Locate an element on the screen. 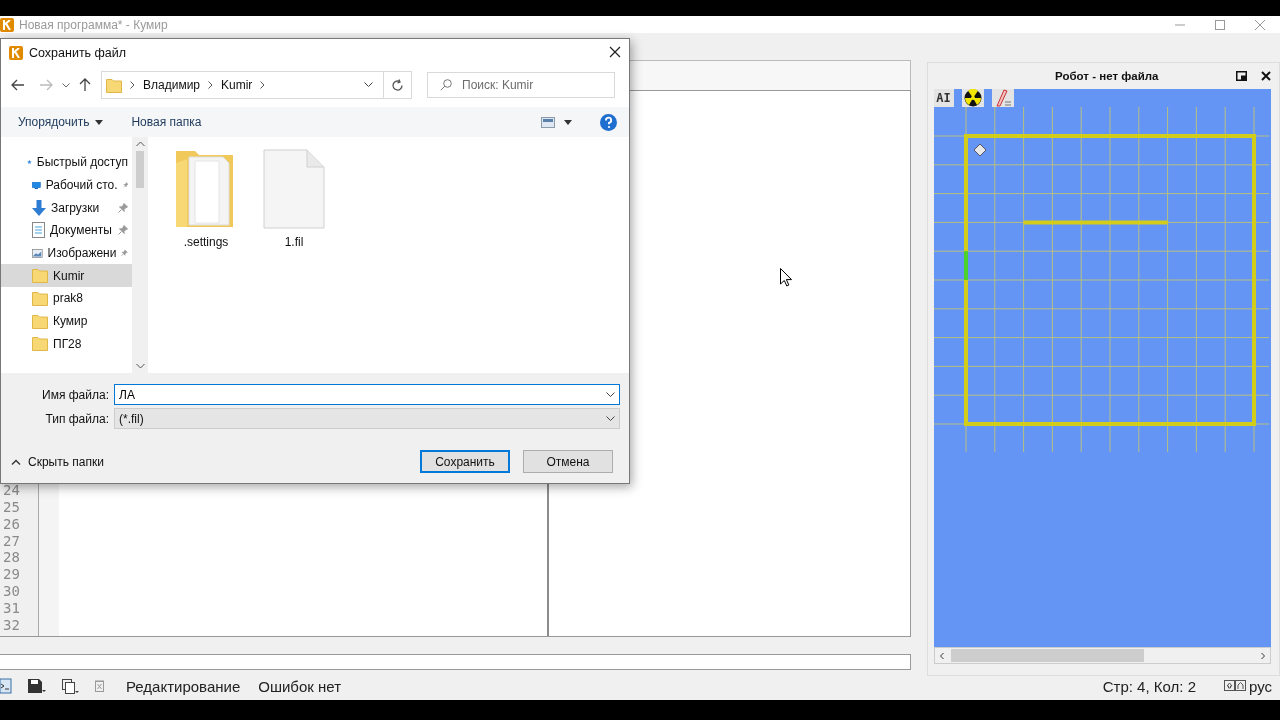 The width and height of the screenshot is (1280, 720). line-number: 24 is located at coordinates (11, 490).